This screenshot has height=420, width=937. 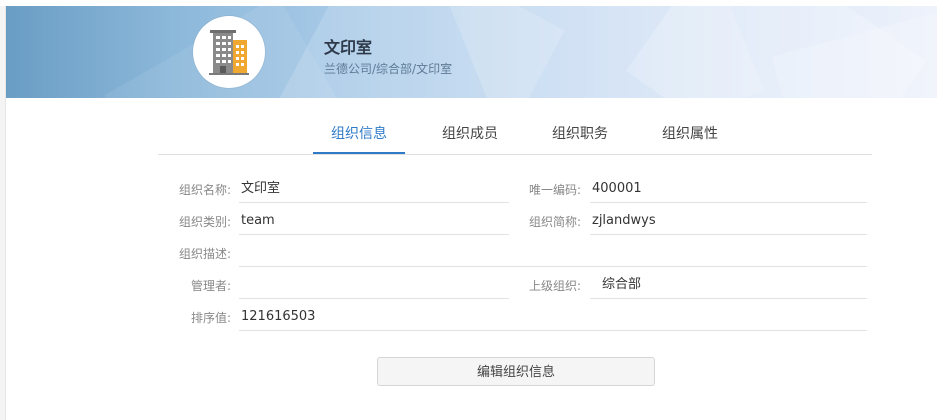 What do you see at coordinates (210, 286) in the screenshot?
I see `org-manager-label: 管理者:` at bounding box center [210, 286].